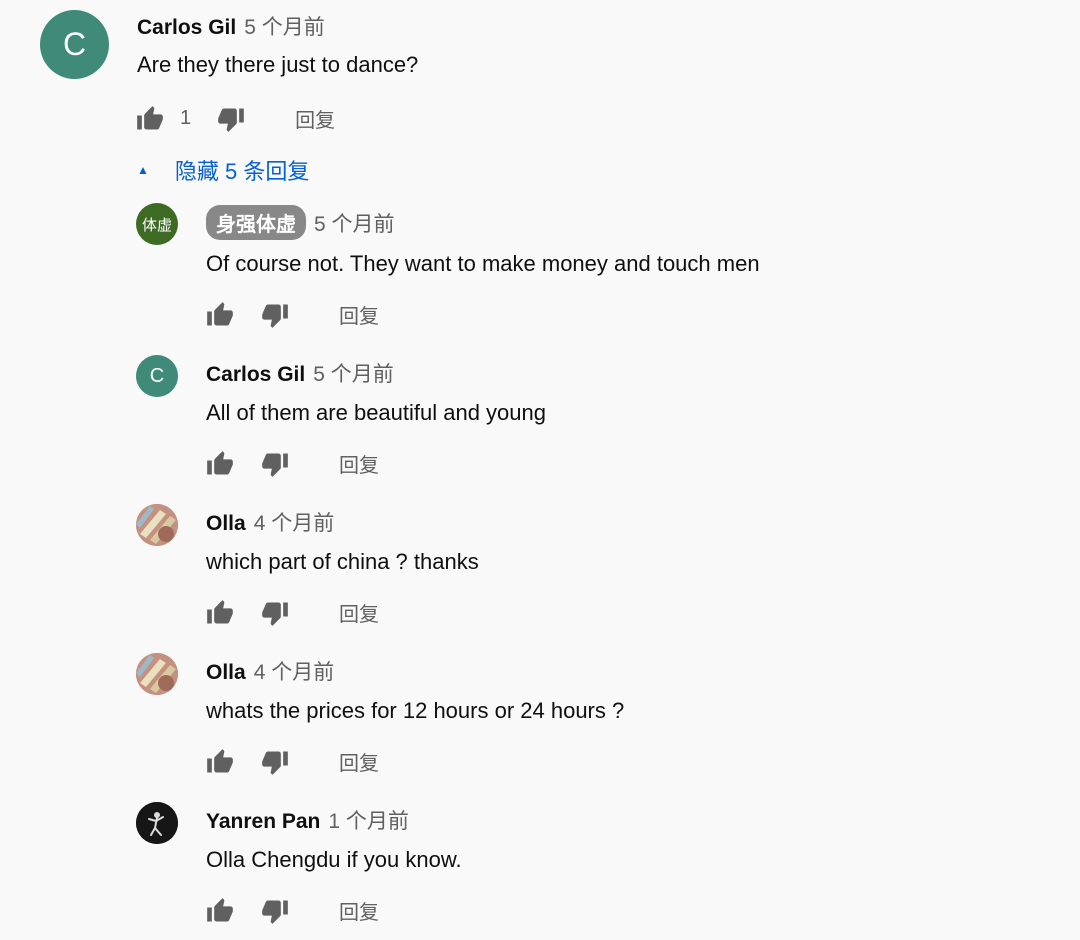  What do you see at coordinates (263, 822) in the screenshot?
I see `author-name: Yanren Pan` at bounding box center [263, 822].